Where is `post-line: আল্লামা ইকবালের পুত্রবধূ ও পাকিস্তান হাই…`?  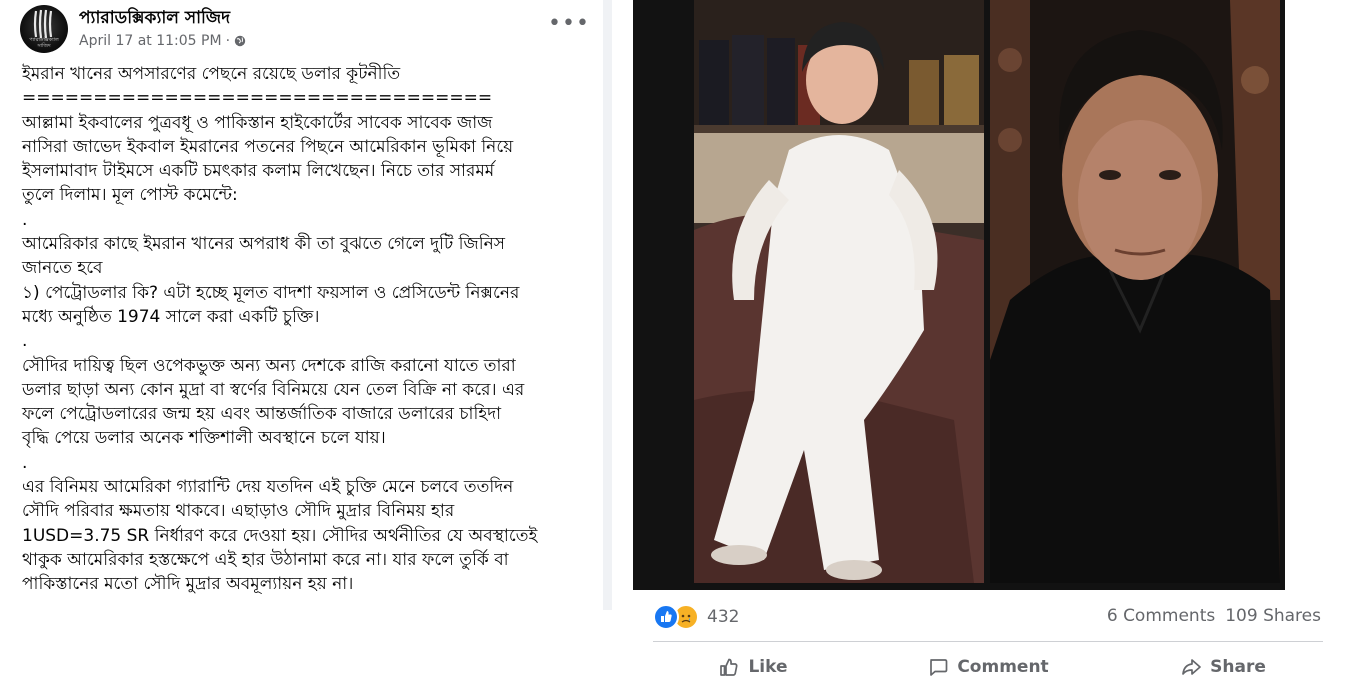 post-line: আল্লামা ইকবালের পুত্রবধূ ও পাকিস্তান হাই… is located at coordinates (257, 122).